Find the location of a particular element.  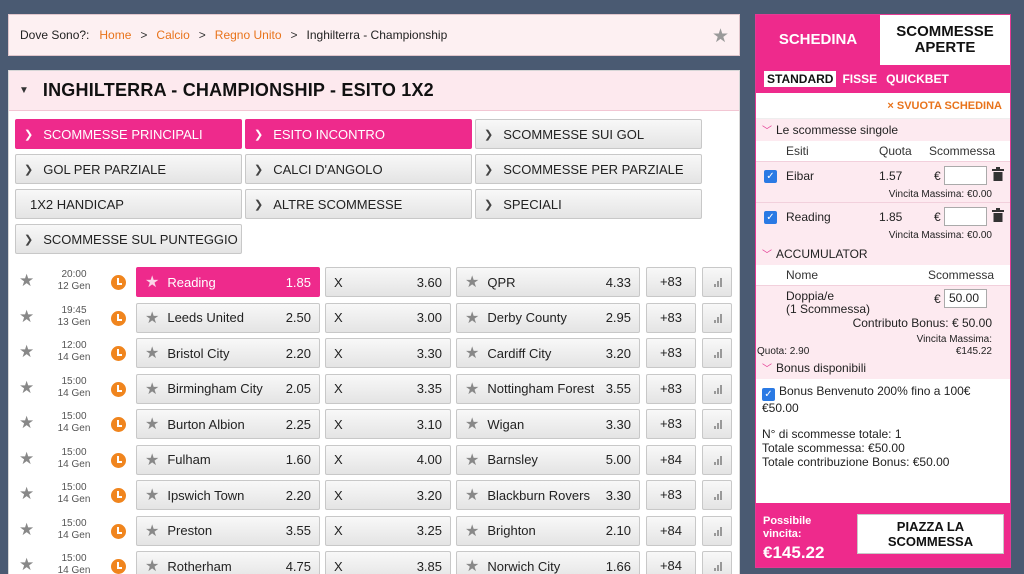

event-time: 15:00 14 Gen is located at coordinates (74, 493).